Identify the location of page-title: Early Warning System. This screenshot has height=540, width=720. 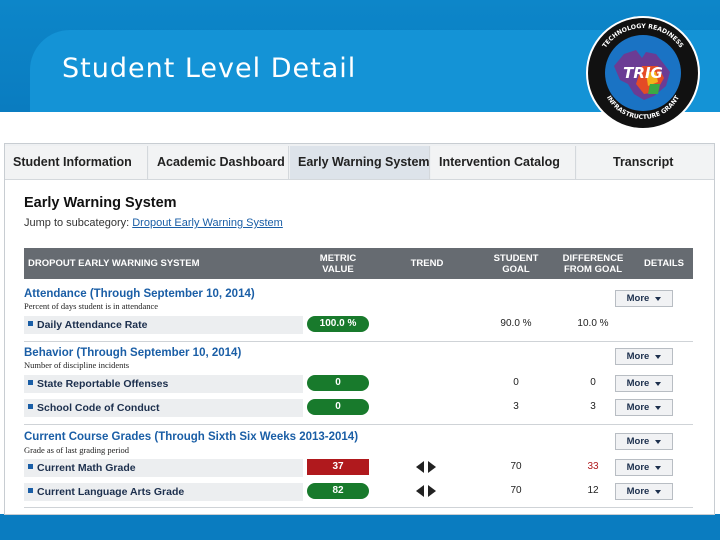
(100, 203).